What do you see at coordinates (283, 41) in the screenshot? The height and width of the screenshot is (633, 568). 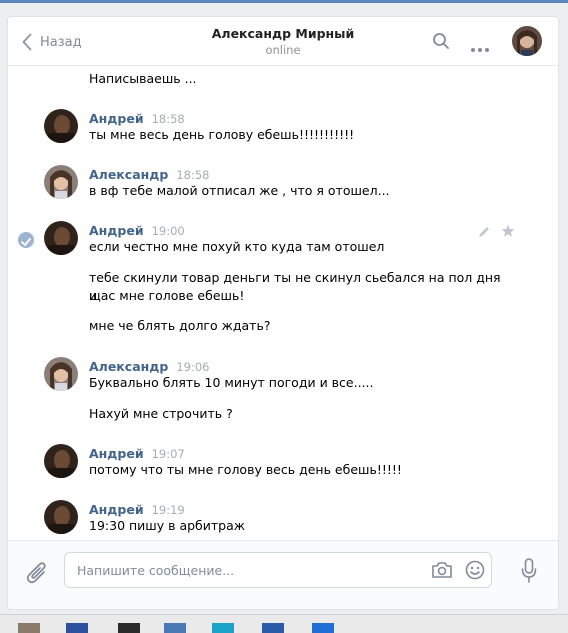 I see `chat-header: Назад Александр Мирный online` at bounding box center [283, 41].